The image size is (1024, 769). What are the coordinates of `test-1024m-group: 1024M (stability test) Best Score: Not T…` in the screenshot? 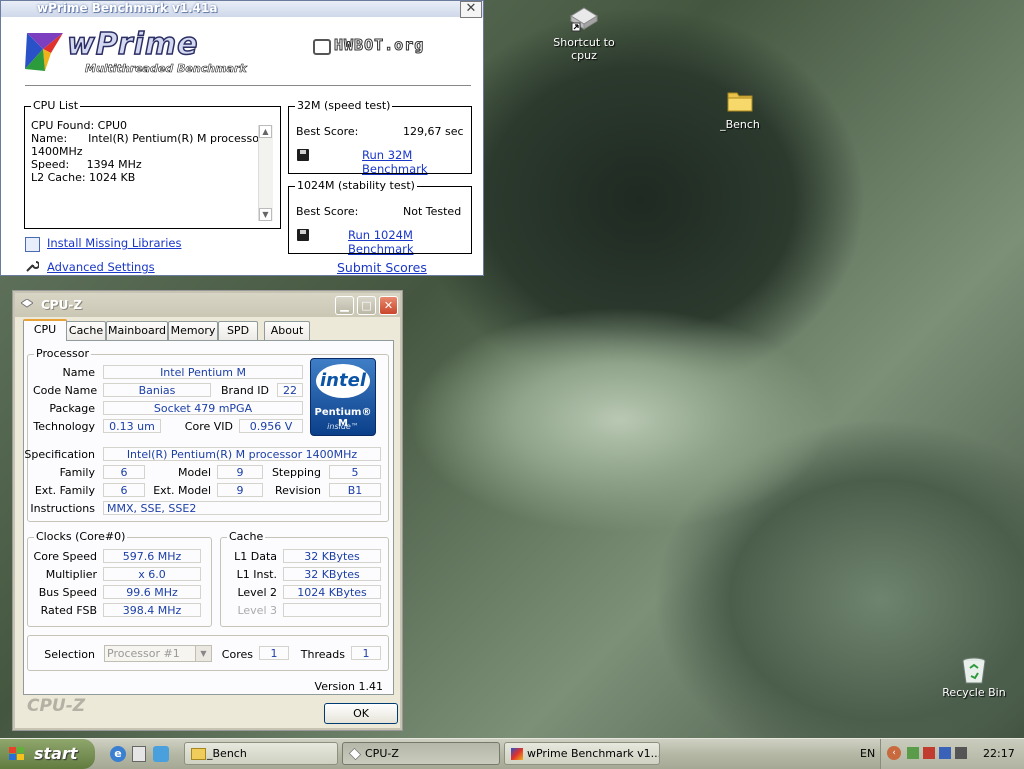 It's located at (380, 217).